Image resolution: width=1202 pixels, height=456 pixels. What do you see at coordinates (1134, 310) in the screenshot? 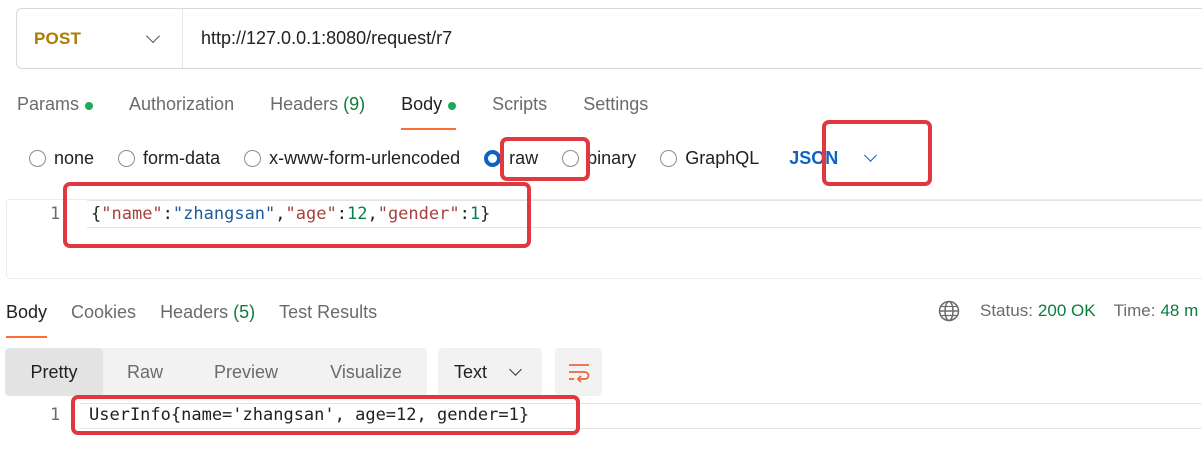
I see `time-label: Time:` at bounding box center [1134, 310].